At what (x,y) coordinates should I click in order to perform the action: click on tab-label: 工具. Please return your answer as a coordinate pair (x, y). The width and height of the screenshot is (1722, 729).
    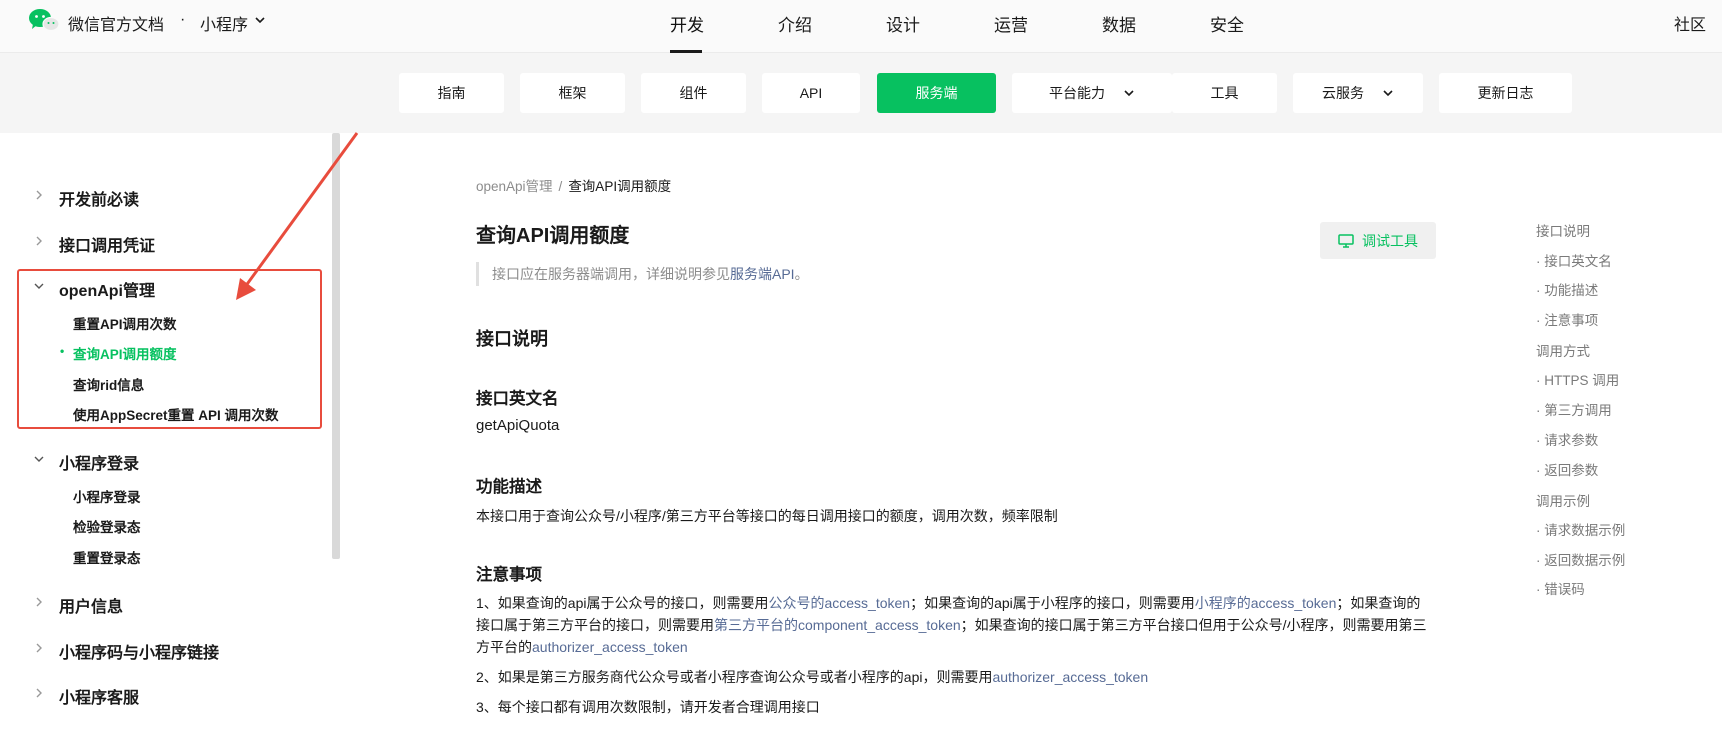
    Looking at the image, I should click on (1224, 93).